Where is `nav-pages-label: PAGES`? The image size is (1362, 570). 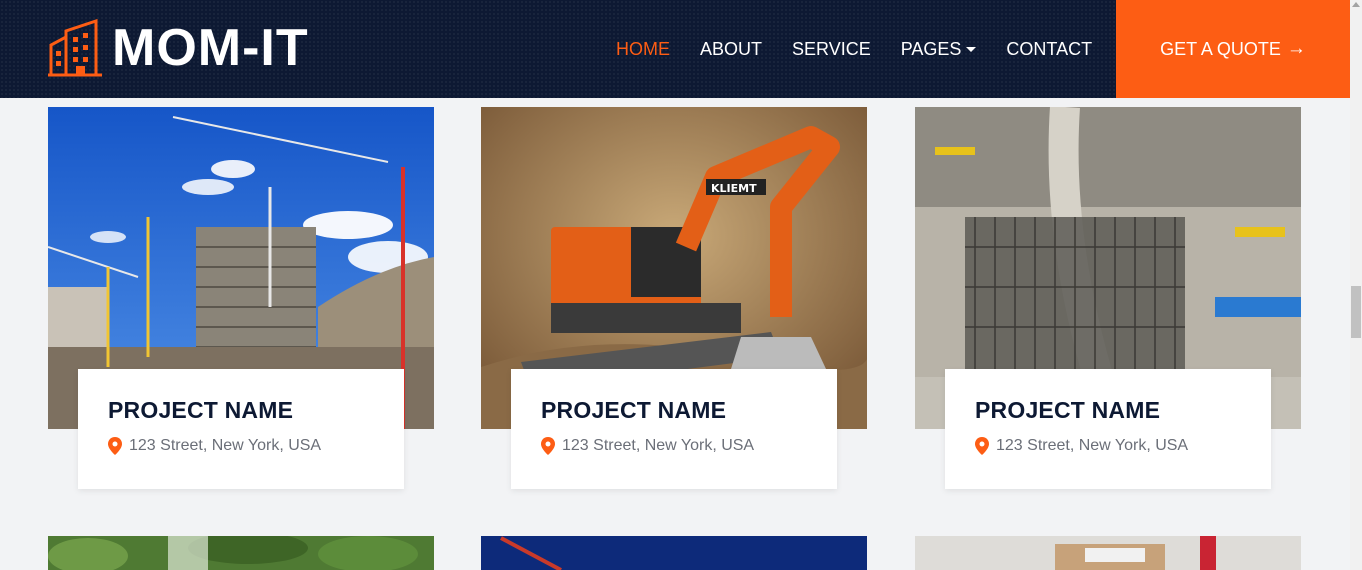 nav-pages-label: PAGES is located at coordinates (931, 49).